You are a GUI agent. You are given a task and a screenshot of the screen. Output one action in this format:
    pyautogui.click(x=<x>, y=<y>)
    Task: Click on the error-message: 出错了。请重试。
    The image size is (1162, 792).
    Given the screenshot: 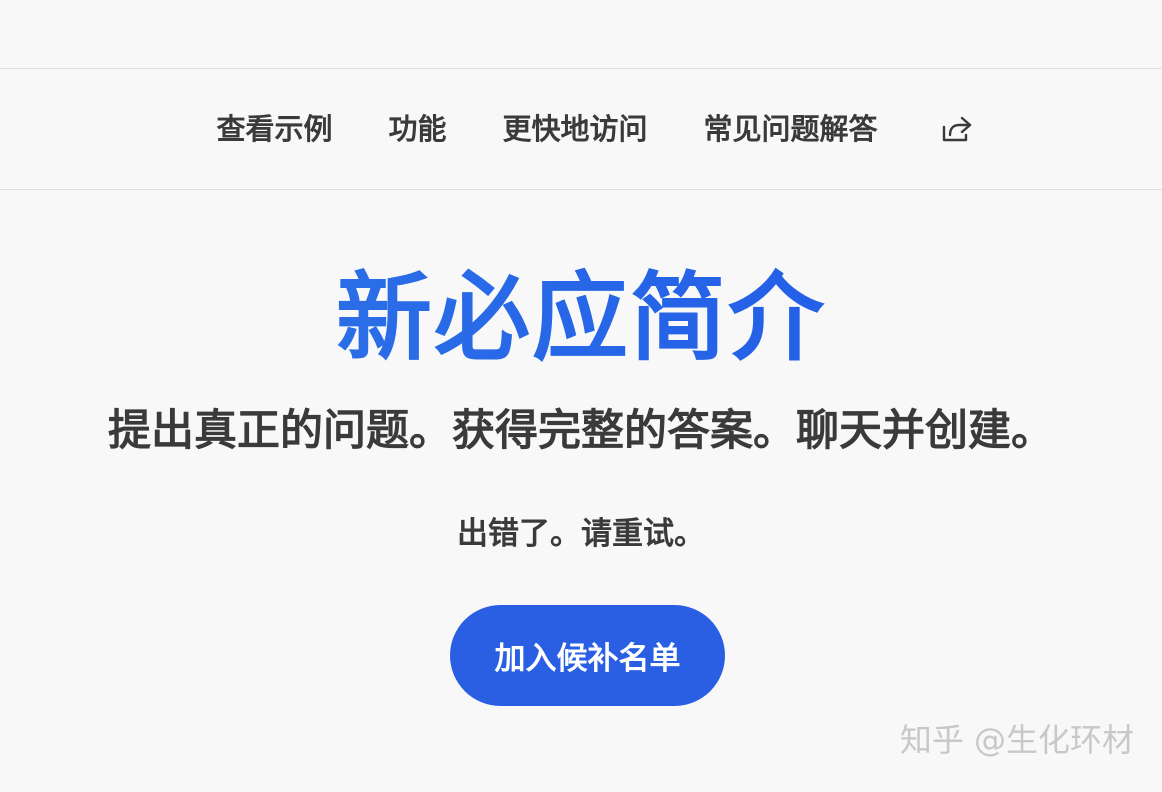 What is the action you would take?
    pyautogui.click(x=581, y=534)
    